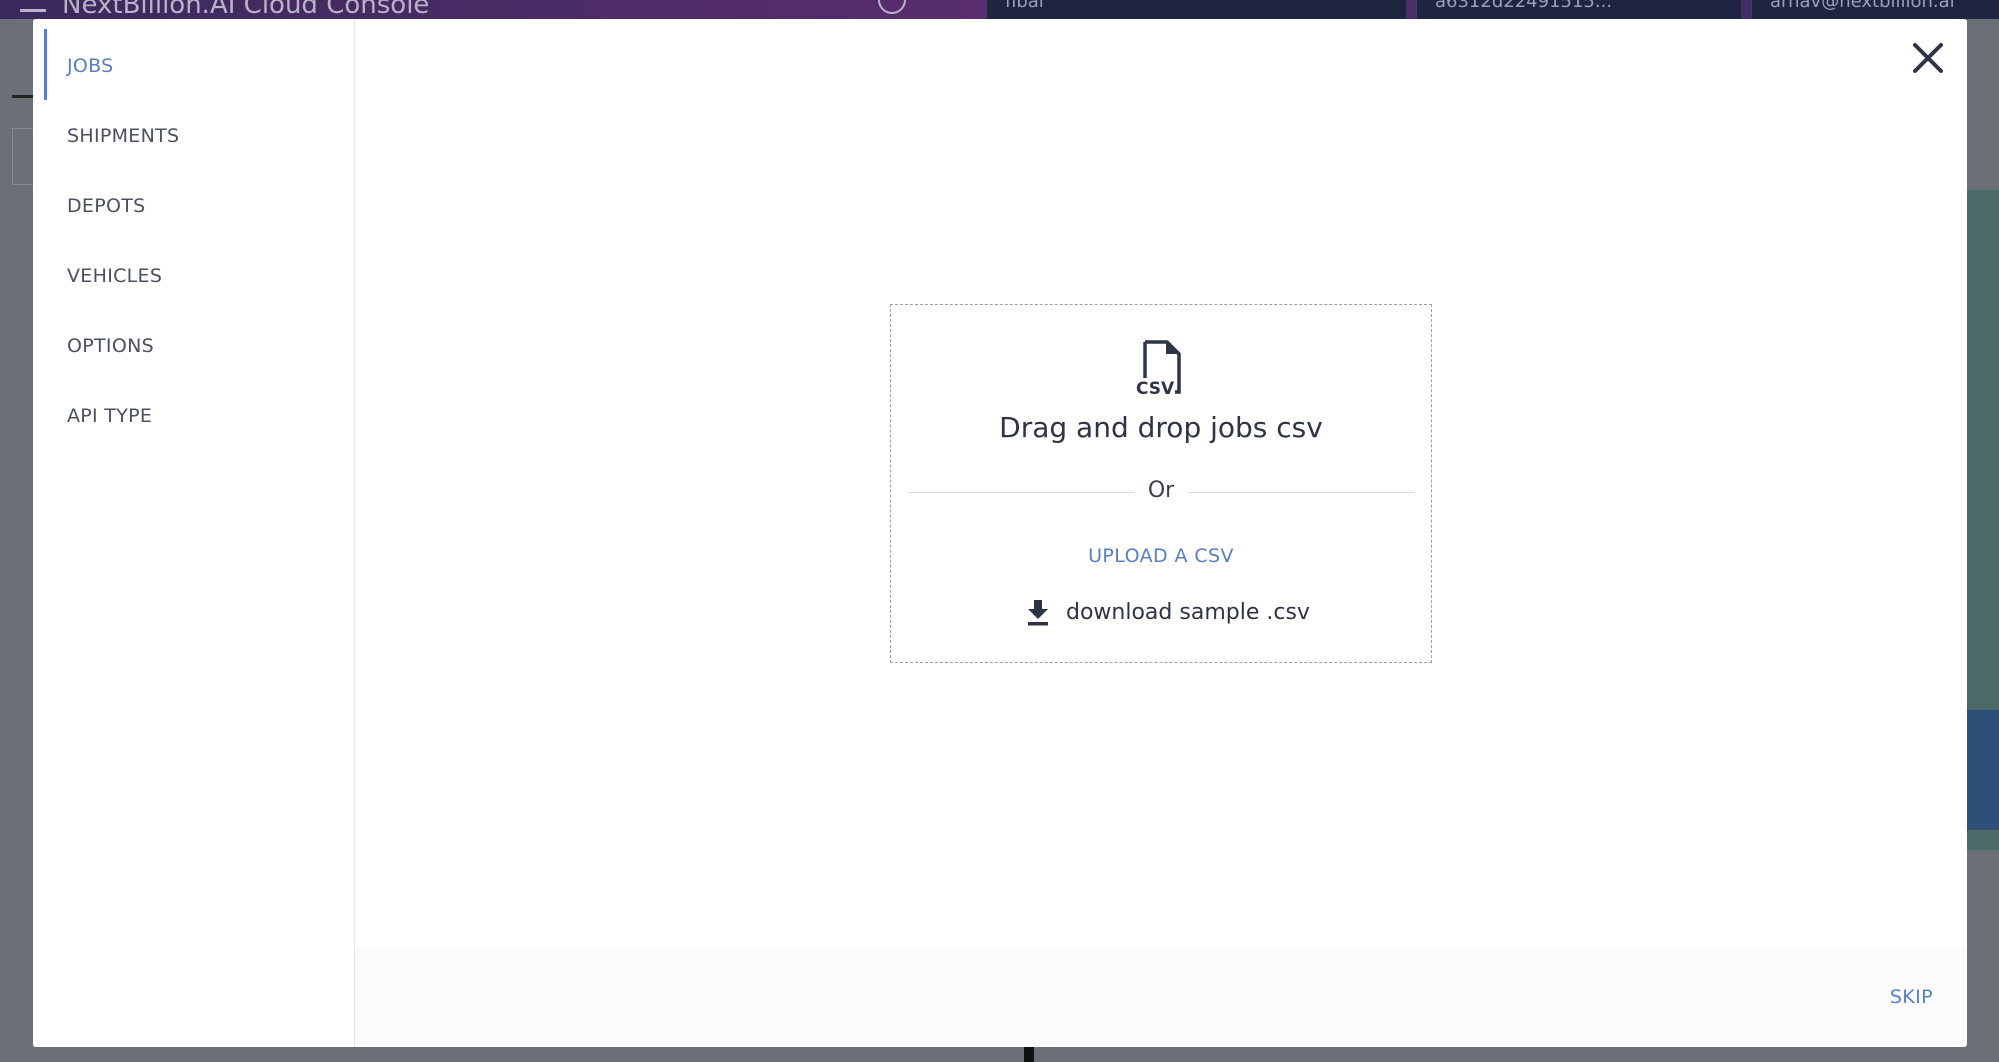  I want to click on background-map-water, so click(1982, 770).